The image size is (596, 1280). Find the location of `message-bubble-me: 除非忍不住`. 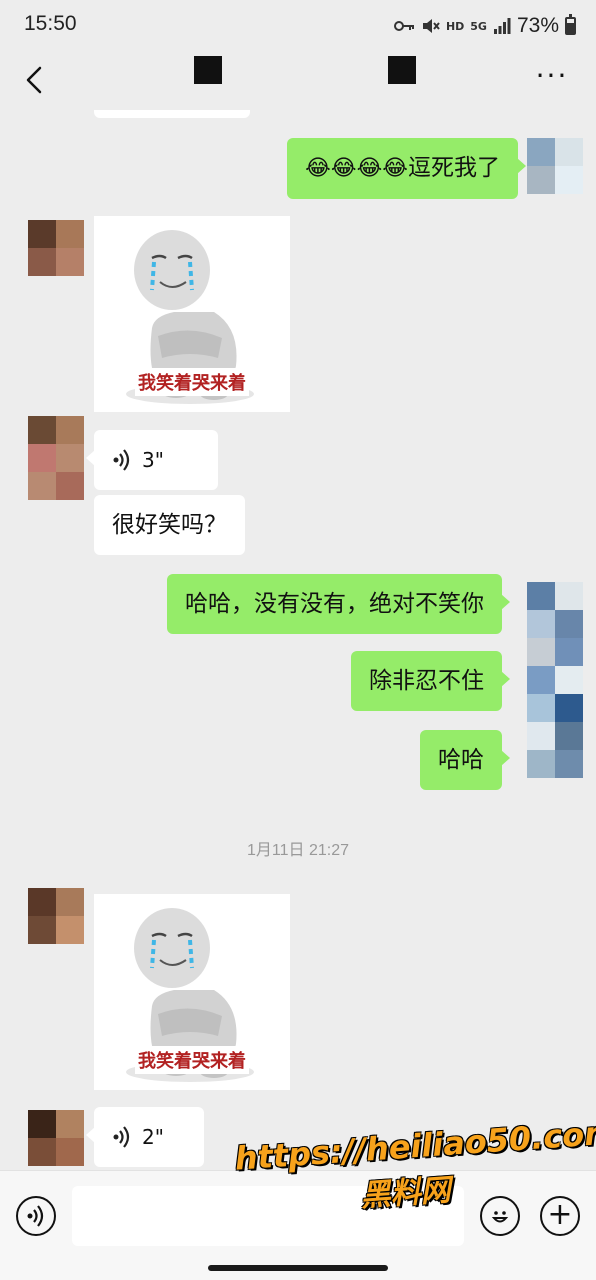

message-bubble-me: 除非忍不住 is located at coordinates (430, 681).